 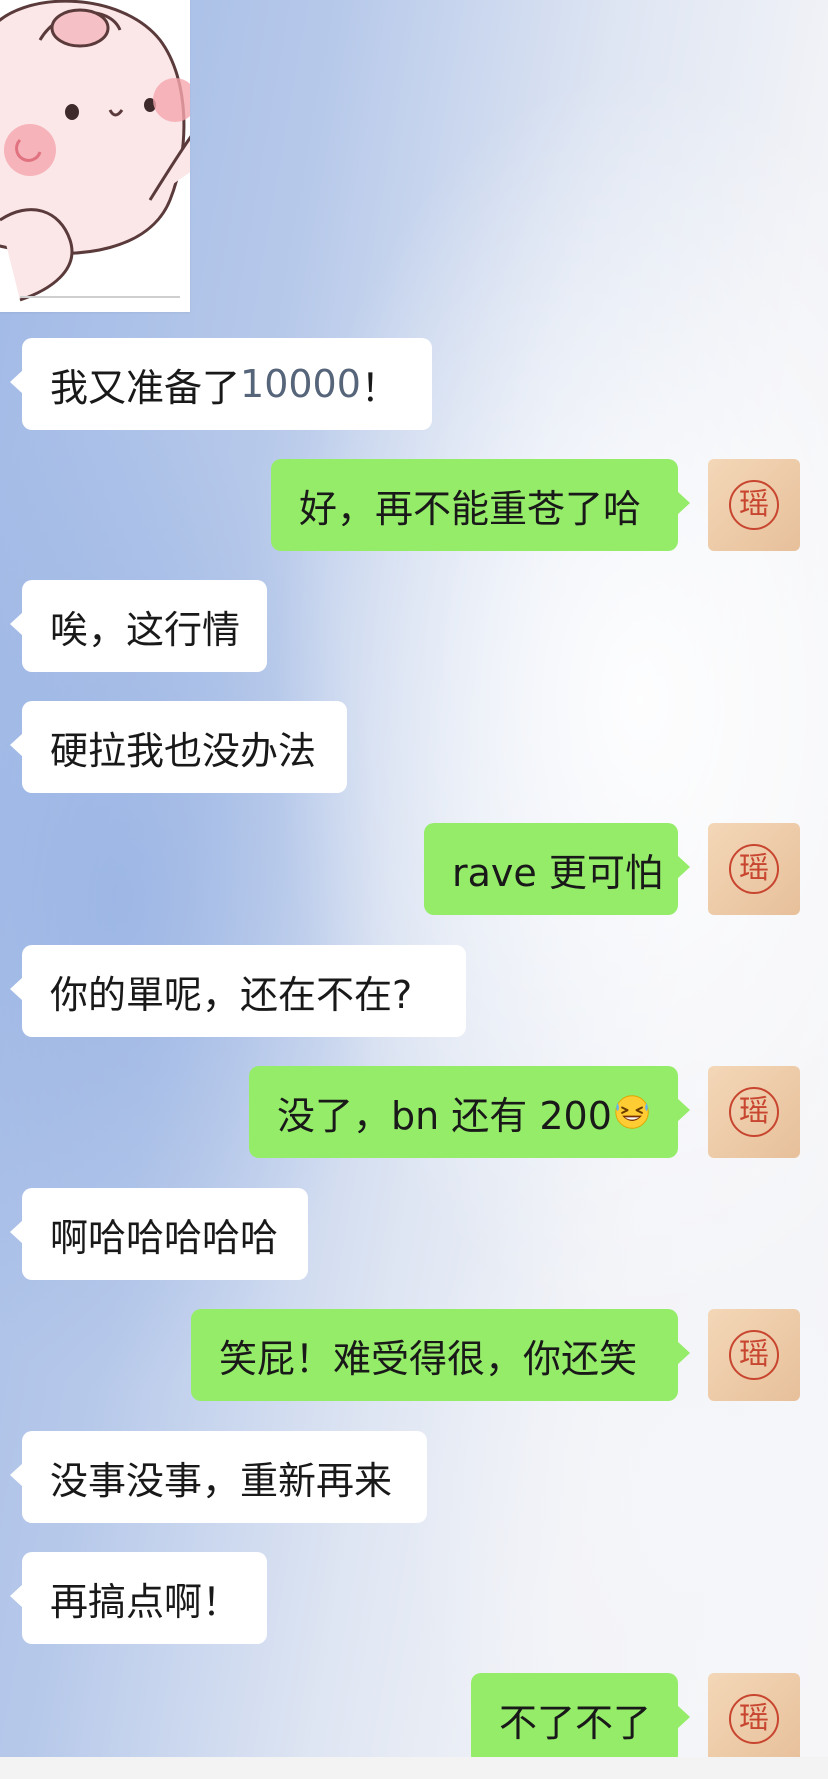 I want to click on message-row: 我又准备了 10000！, so click(x=414, y=386).